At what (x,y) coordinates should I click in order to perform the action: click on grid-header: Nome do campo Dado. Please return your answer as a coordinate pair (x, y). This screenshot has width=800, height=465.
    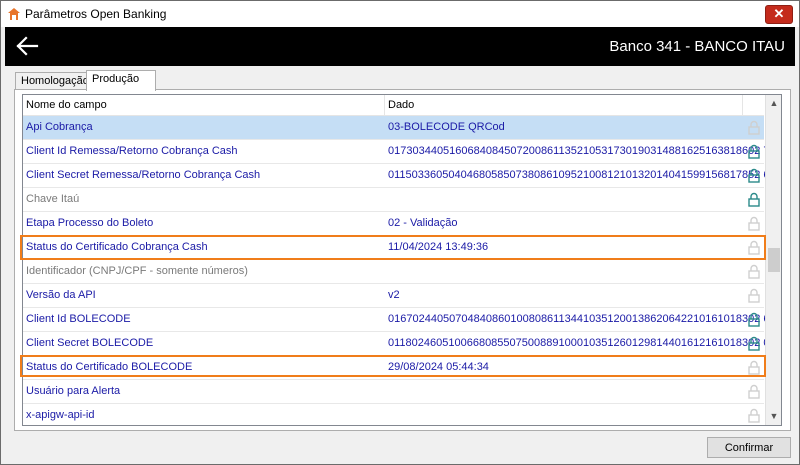
    Looking at the image, I should click on (393, 105).